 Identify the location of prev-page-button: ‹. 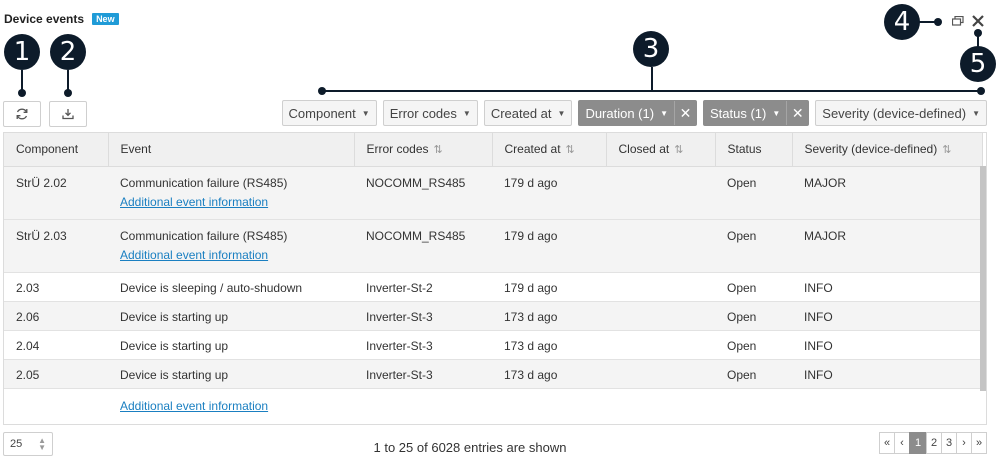
(902, 443).